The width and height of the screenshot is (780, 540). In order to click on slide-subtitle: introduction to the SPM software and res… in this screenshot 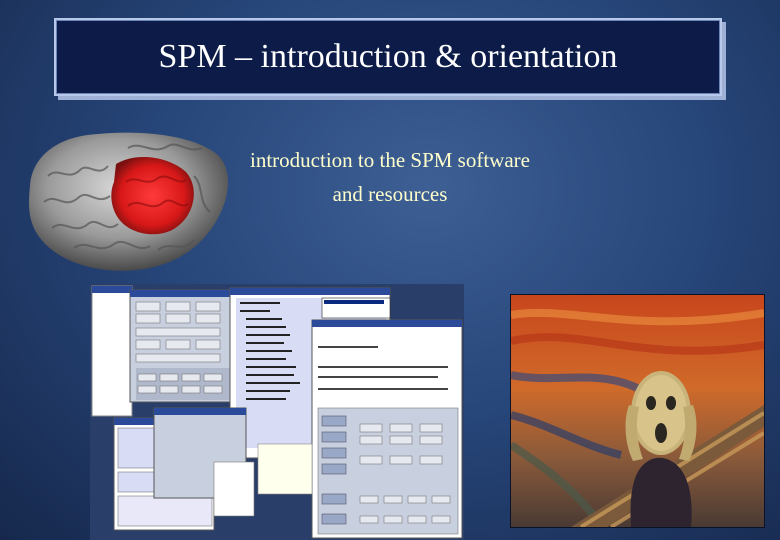, I will do `click(390, 177)`.